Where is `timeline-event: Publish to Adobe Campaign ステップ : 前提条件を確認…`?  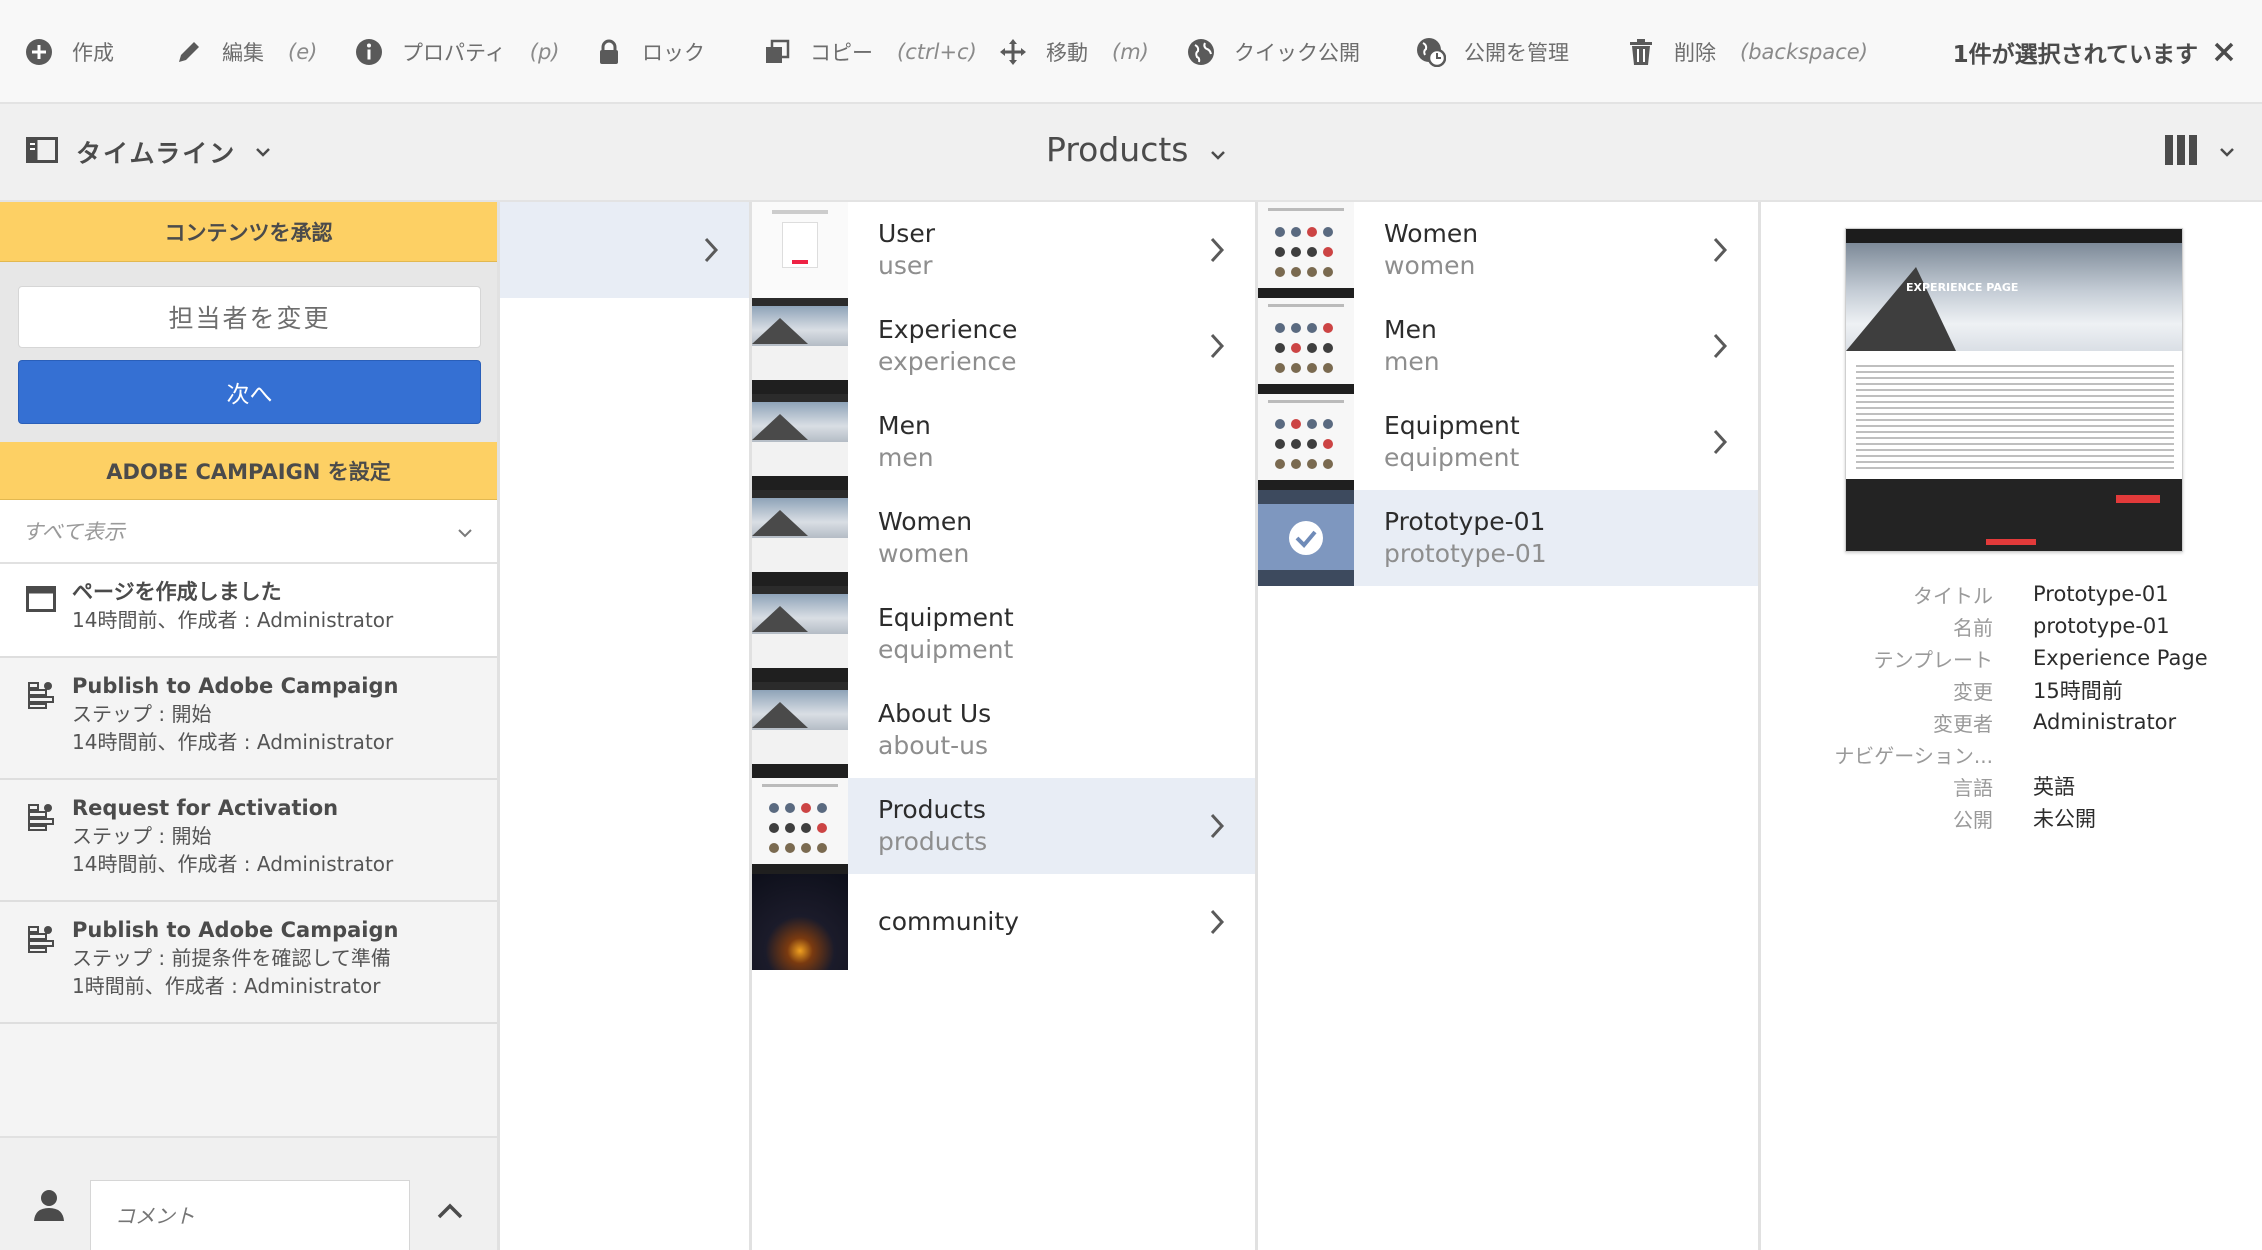 timeline-event: Publish to Adobe Campaign ステップ : 前提条件を確認… is located at coordinates (248, 963).